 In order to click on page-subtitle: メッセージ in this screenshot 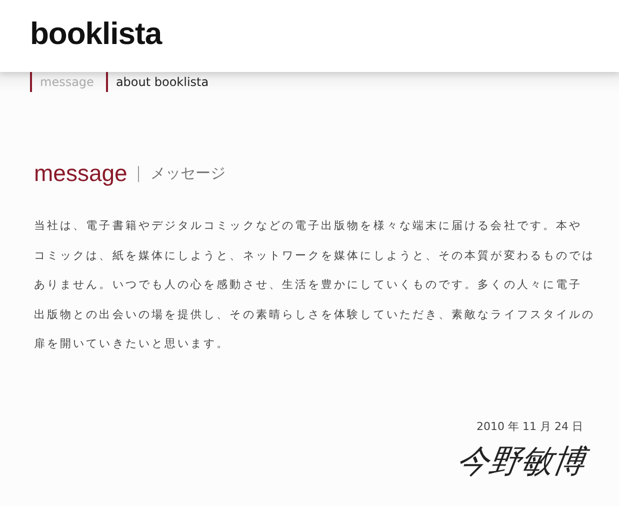, I will do `click(188, 173)`.